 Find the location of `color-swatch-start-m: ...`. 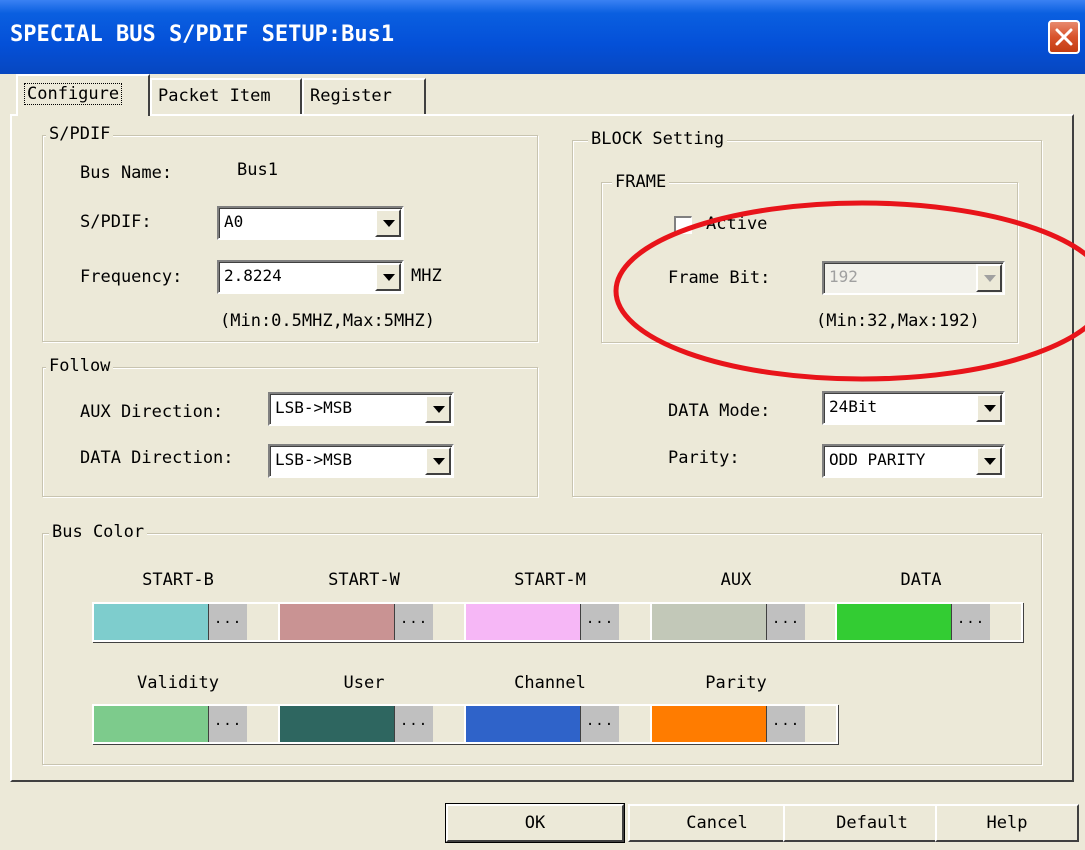

color-swatch-start-m: ... is located at coordinates (558, 622).